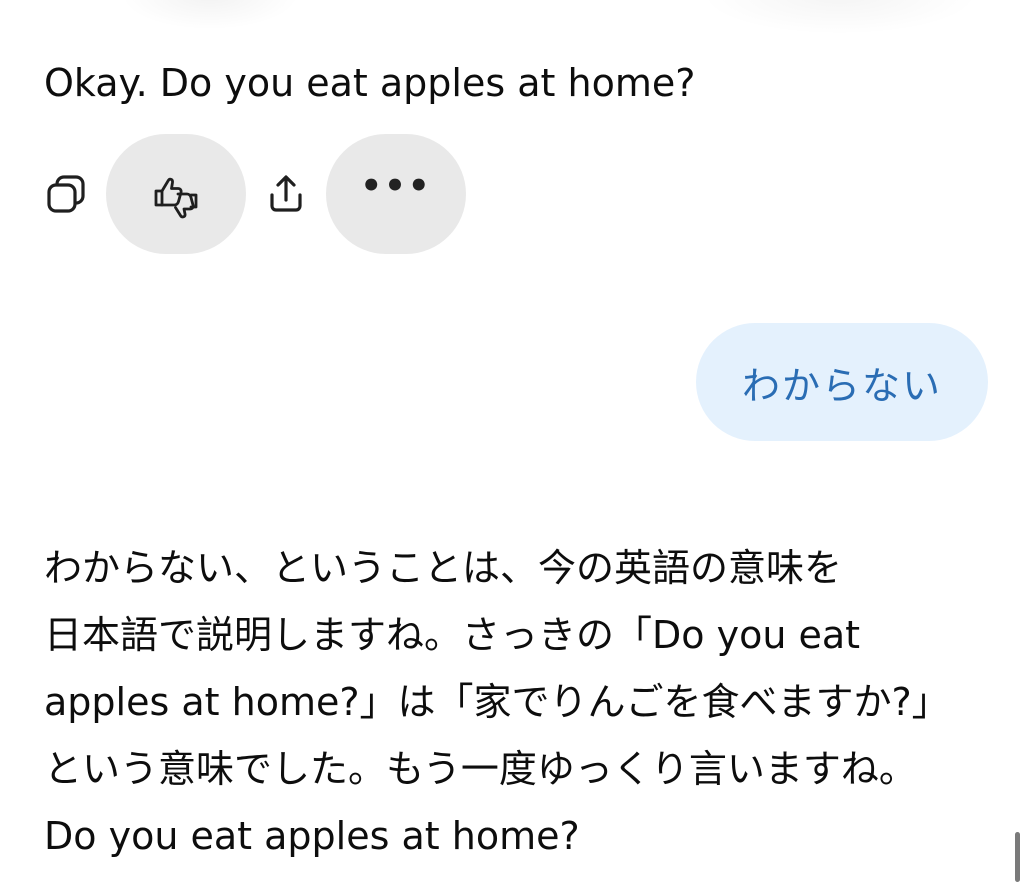  What do you see at coordinates (480, 769) in the screenshot?
I see `assistant-message-line: という意味でした。もう一度ゆっくり言いますね。` at bounding box center [480, 769].